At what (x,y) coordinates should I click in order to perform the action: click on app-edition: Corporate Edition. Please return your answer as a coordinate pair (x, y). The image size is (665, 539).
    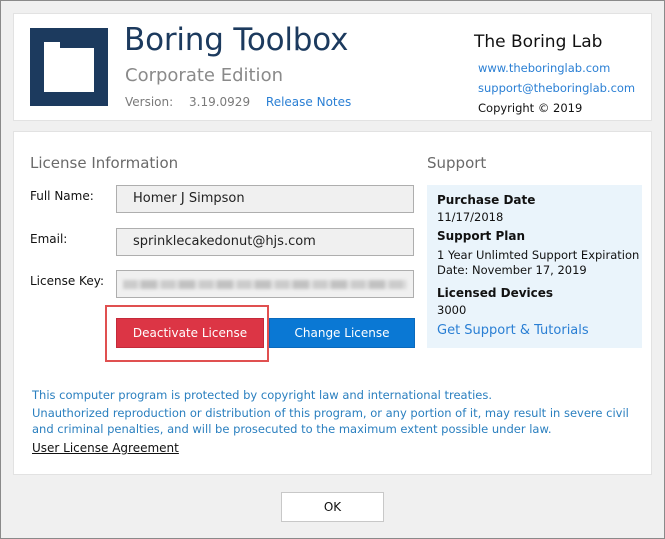
    Looking at the image, I should click on (204, 75).